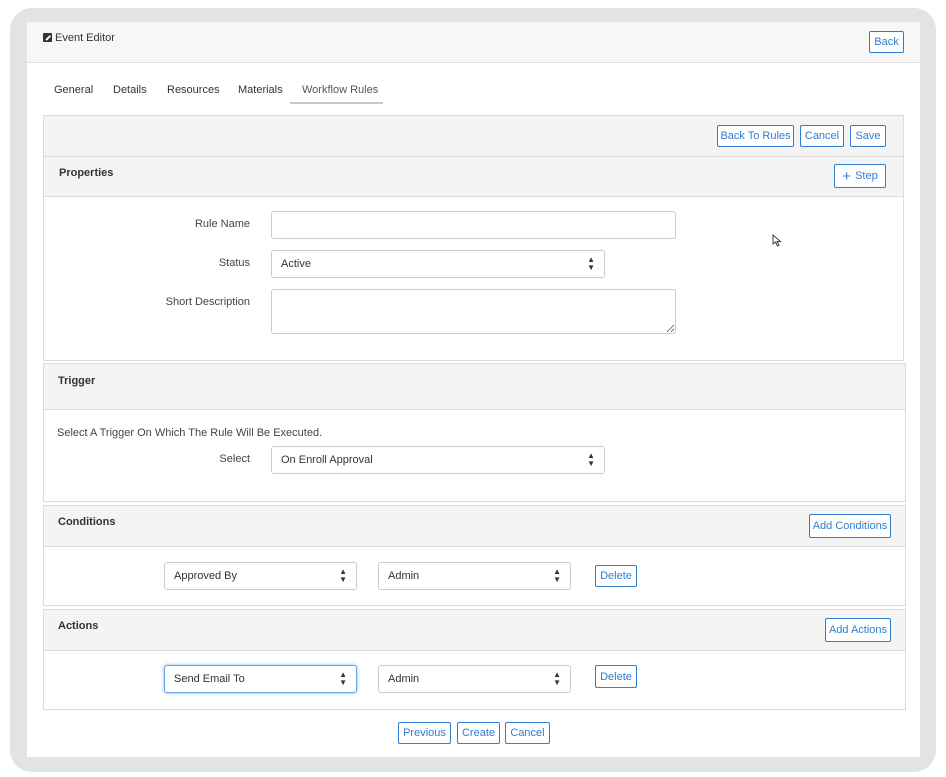 The height and width of the screenshot is (777, 946). Describe the element at coordinates (822, 136) in the screenshot. I see `toolbar-cancel-button: Cancel` at that location.